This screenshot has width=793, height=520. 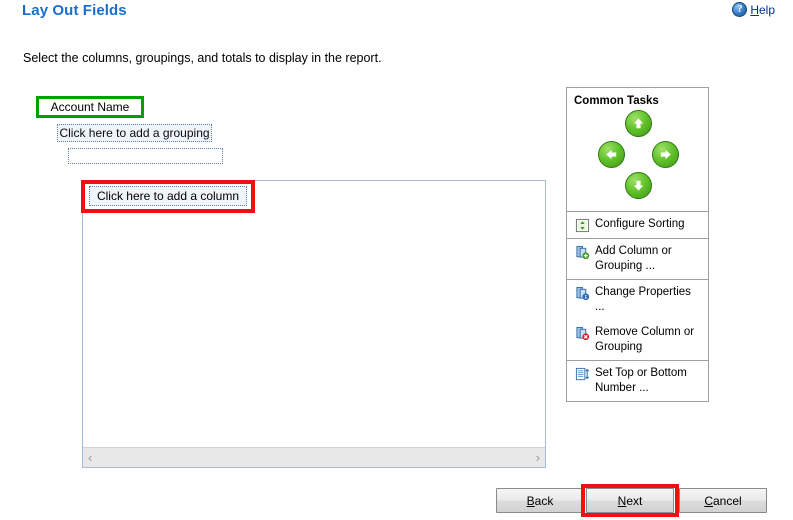 I want to click on cancel-button: Cancel, so click(x=723, y=500).